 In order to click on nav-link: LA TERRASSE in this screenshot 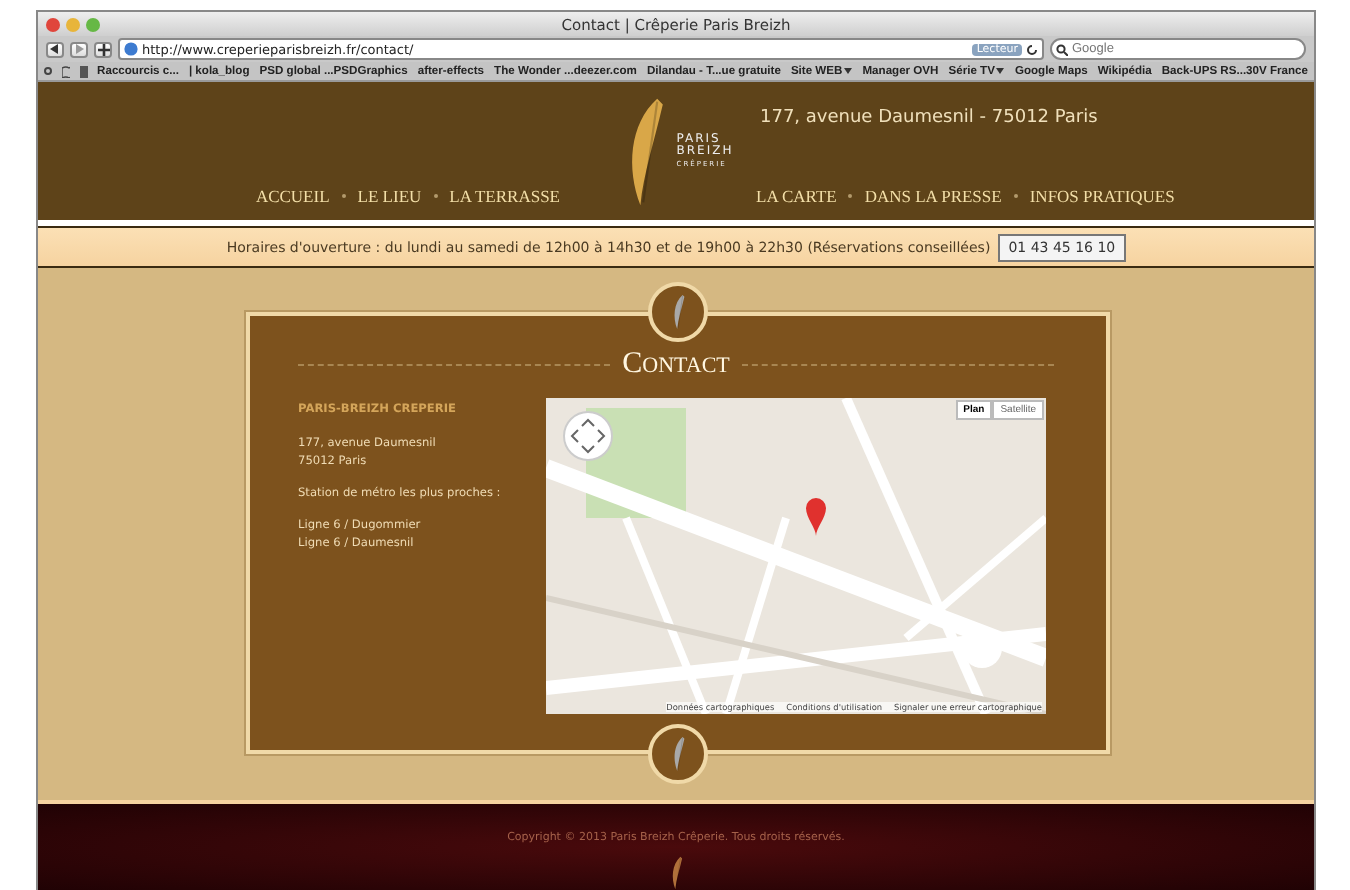, I will do `click(504, 196)`.